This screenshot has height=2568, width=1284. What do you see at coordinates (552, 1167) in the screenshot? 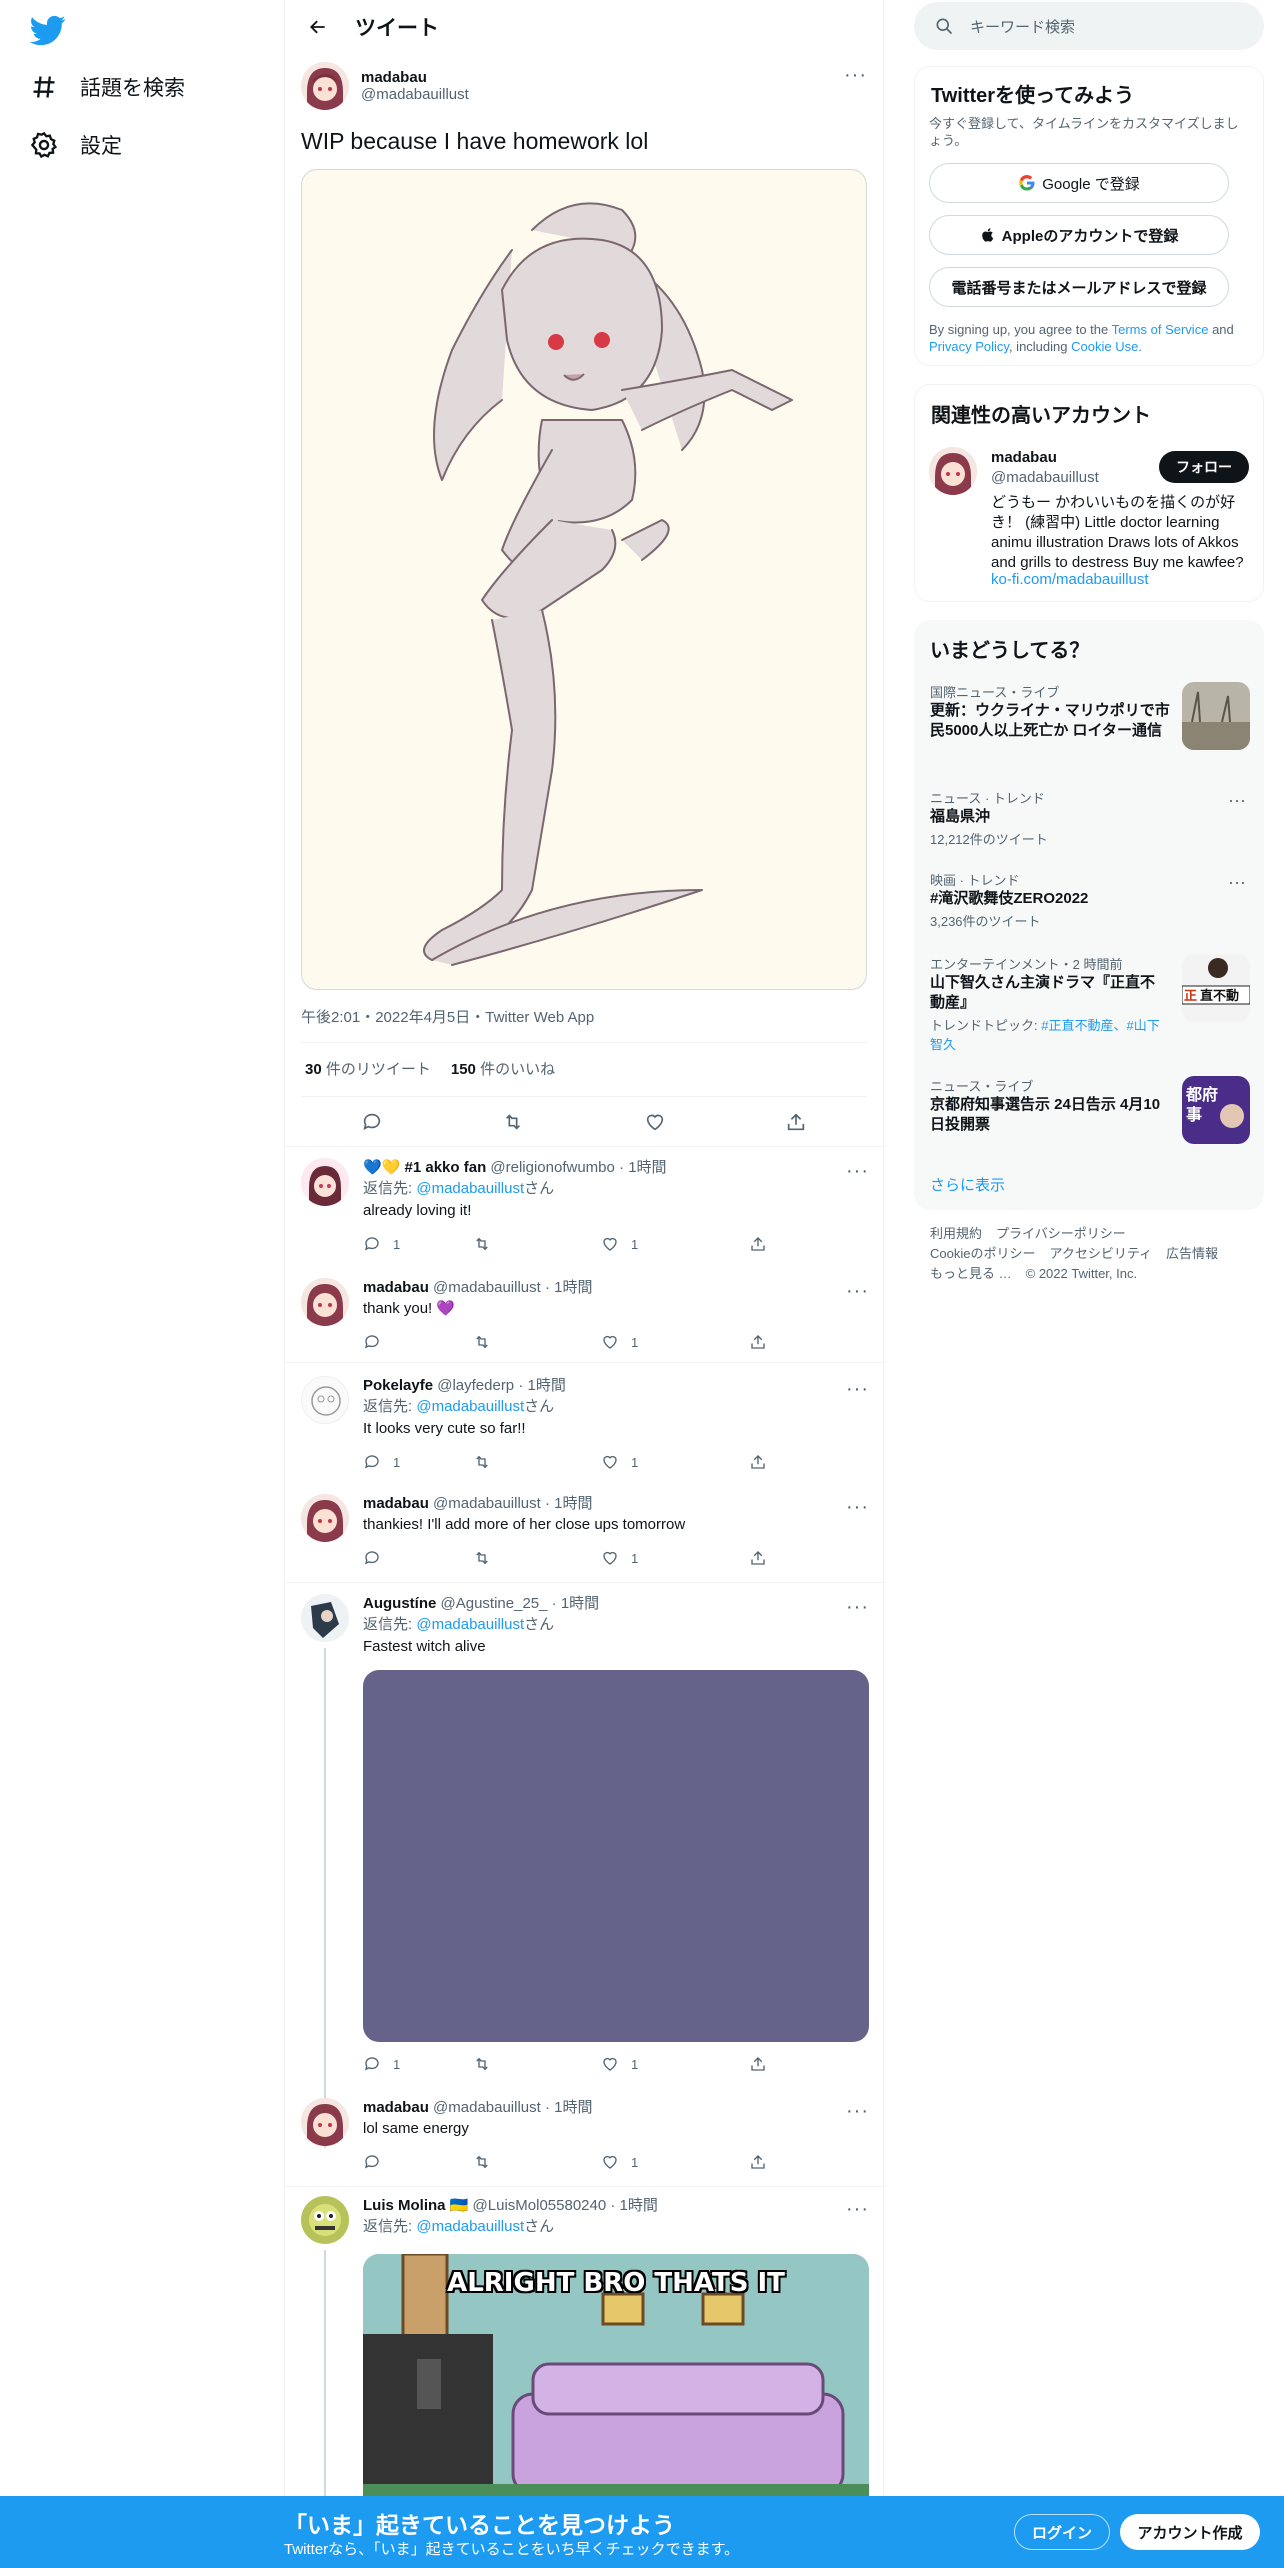
I see `reply-author-handle: @religionofwumbo` at bounding box center [552, 1167].